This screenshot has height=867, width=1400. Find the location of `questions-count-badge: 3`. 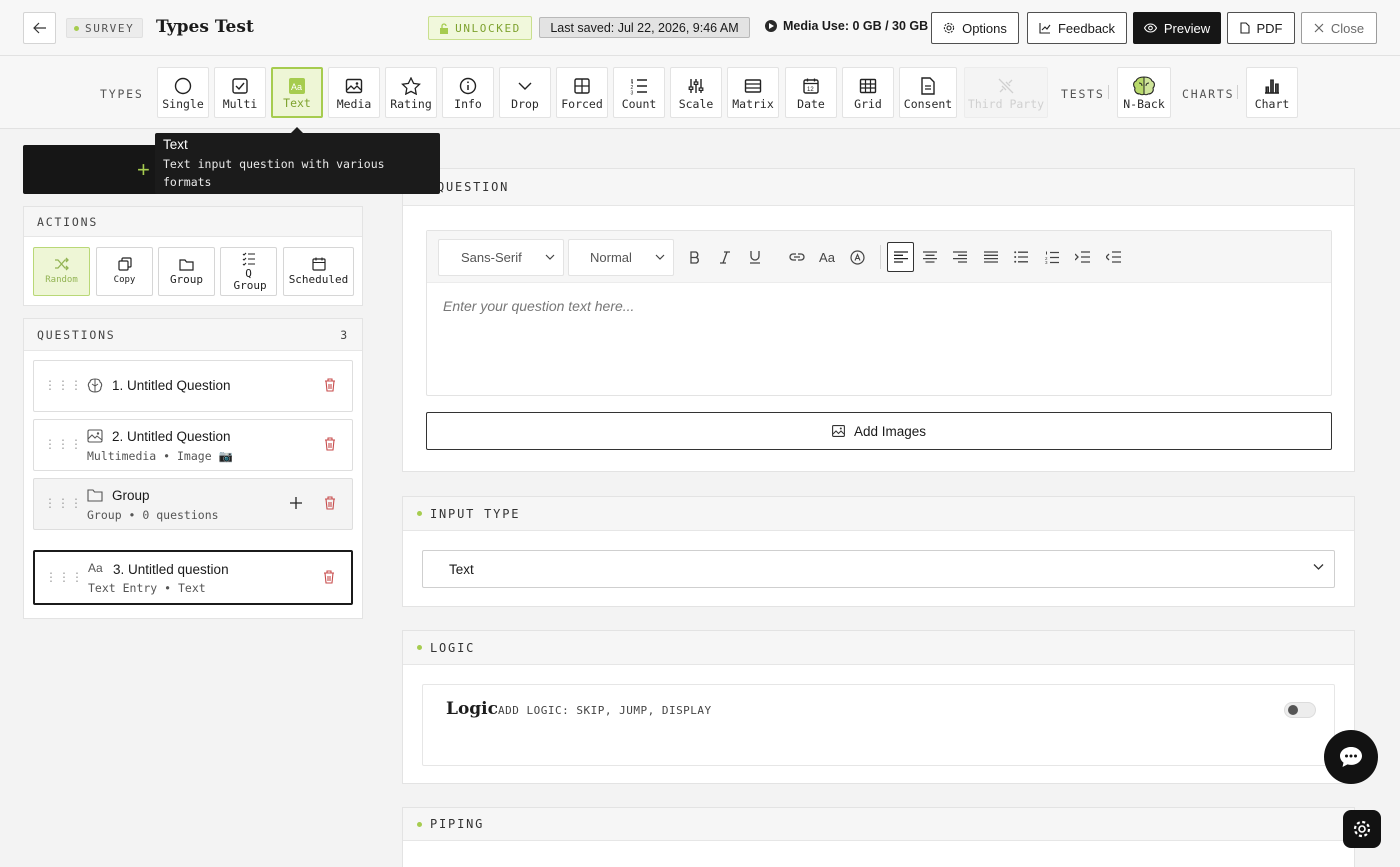

questions-count-badge: 3 is located at coordinates (344, 334).